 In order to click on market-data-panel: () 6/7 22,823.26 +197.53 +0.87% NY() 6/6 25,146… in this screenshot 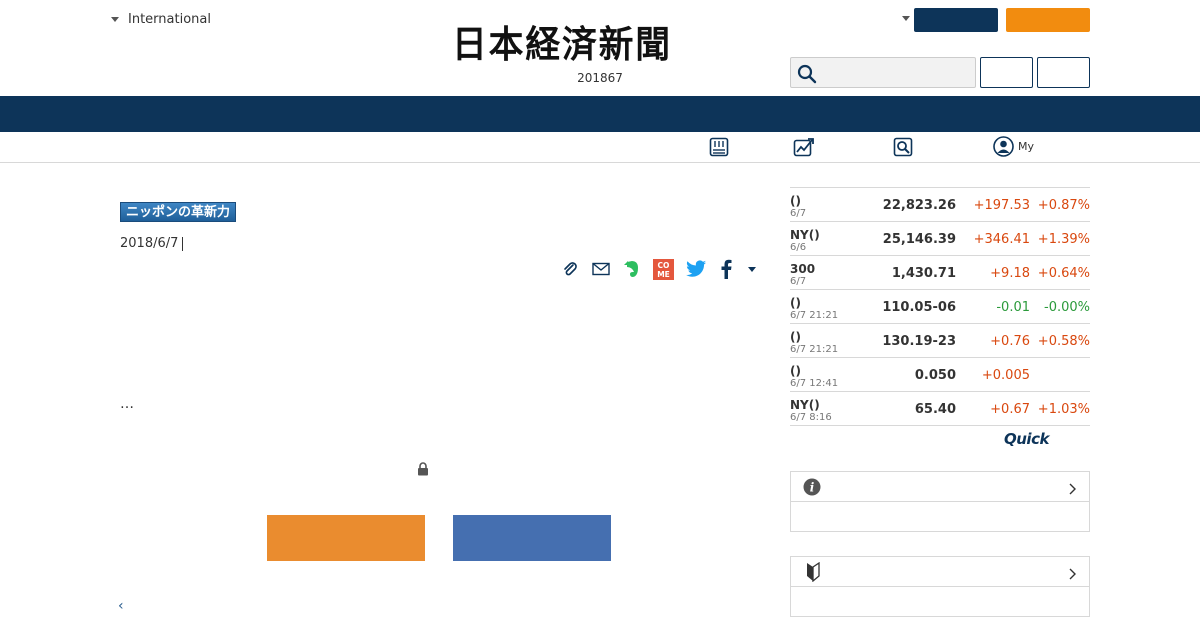, I will do `click(940, 306)`.